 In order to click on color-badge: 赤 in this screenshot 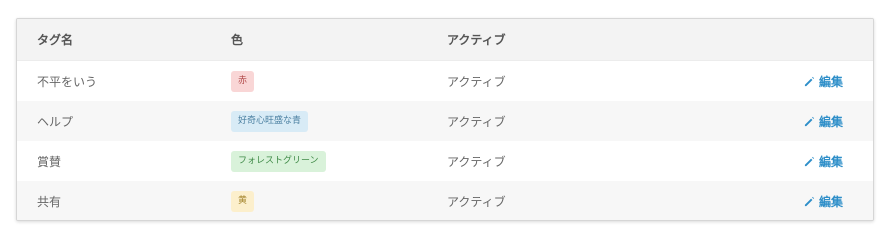, I will do `click(243, 81)`.